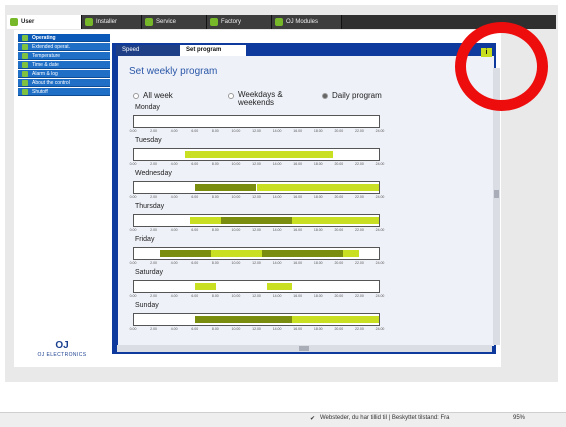 Image resolution: width=566 pixels, height=427 pixels. Describe the element at coordinates (231, 96) in the screenshot. I see `radio-indicator` at that location.